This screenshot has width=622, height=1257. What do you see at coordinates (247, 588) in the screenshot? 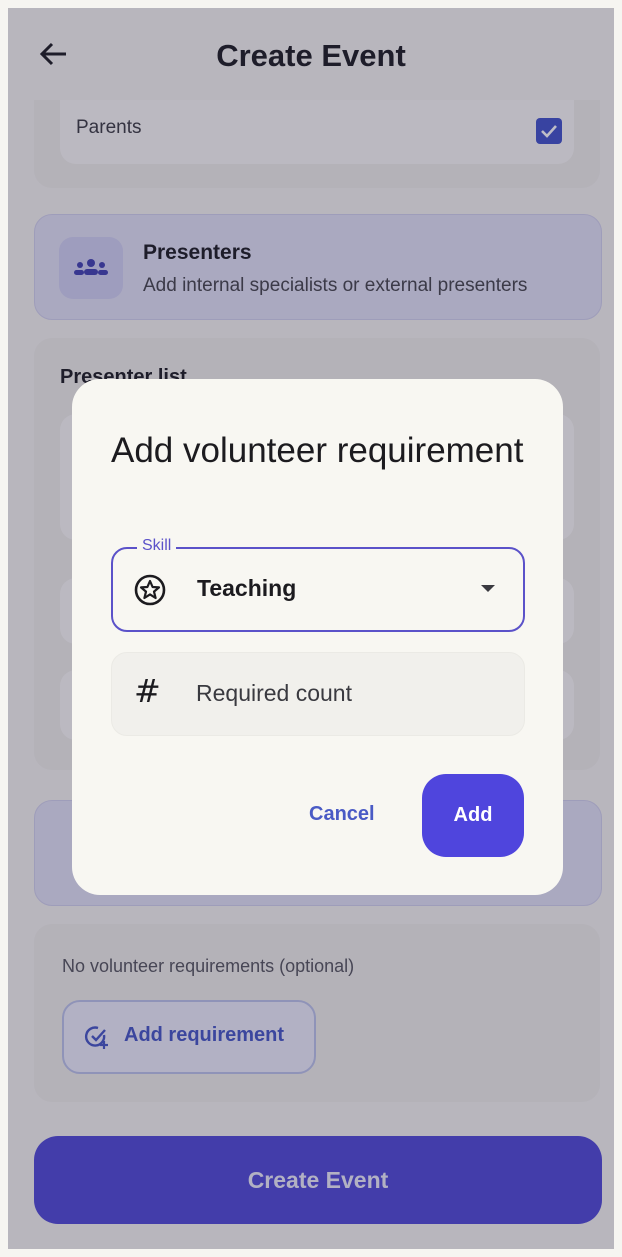
I see `skill-value: Teaching` at bounding box center [247, 588].